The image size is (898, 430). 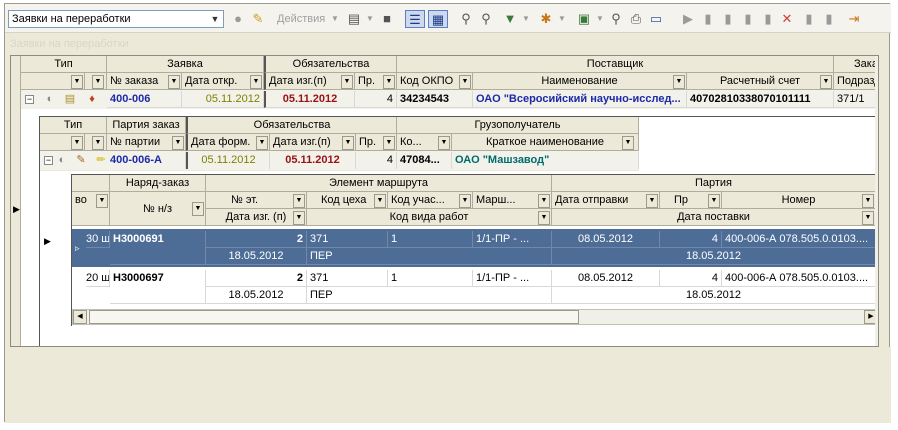 What do you see at coordinates (238, 19) in the screenshot?
I see `filter-icon: ●` at bounding box center [238, 19].